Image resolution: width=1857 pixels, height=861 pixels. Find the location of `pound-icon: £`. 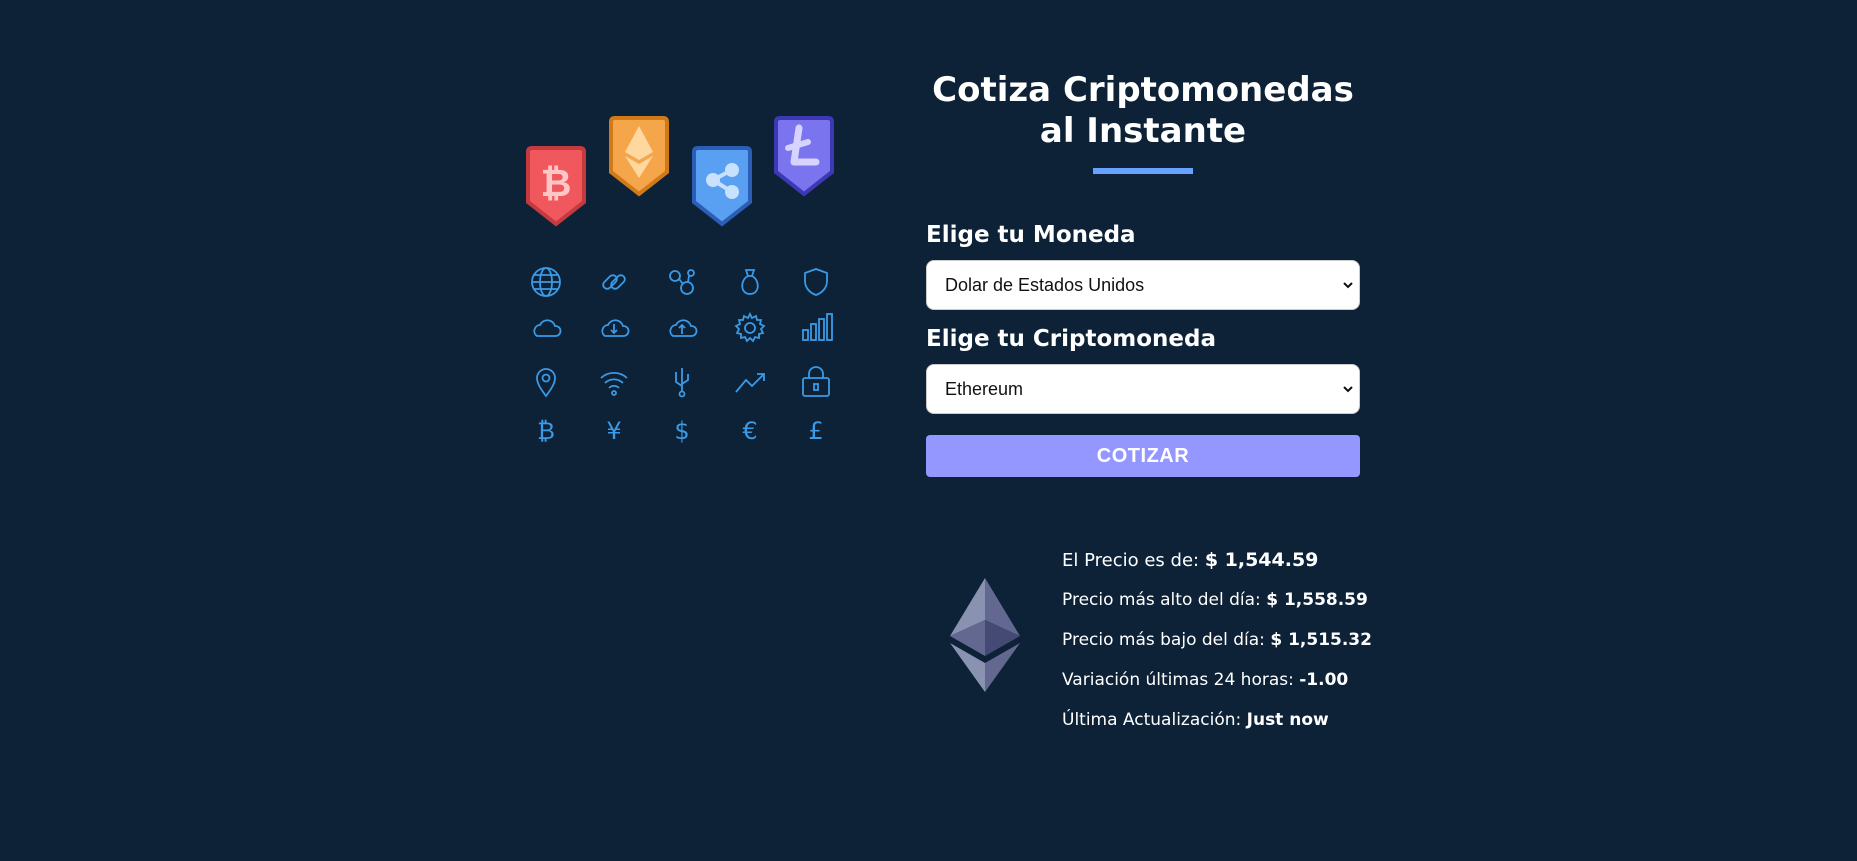

pound-icon: £ is located at coordinates (816, 430).